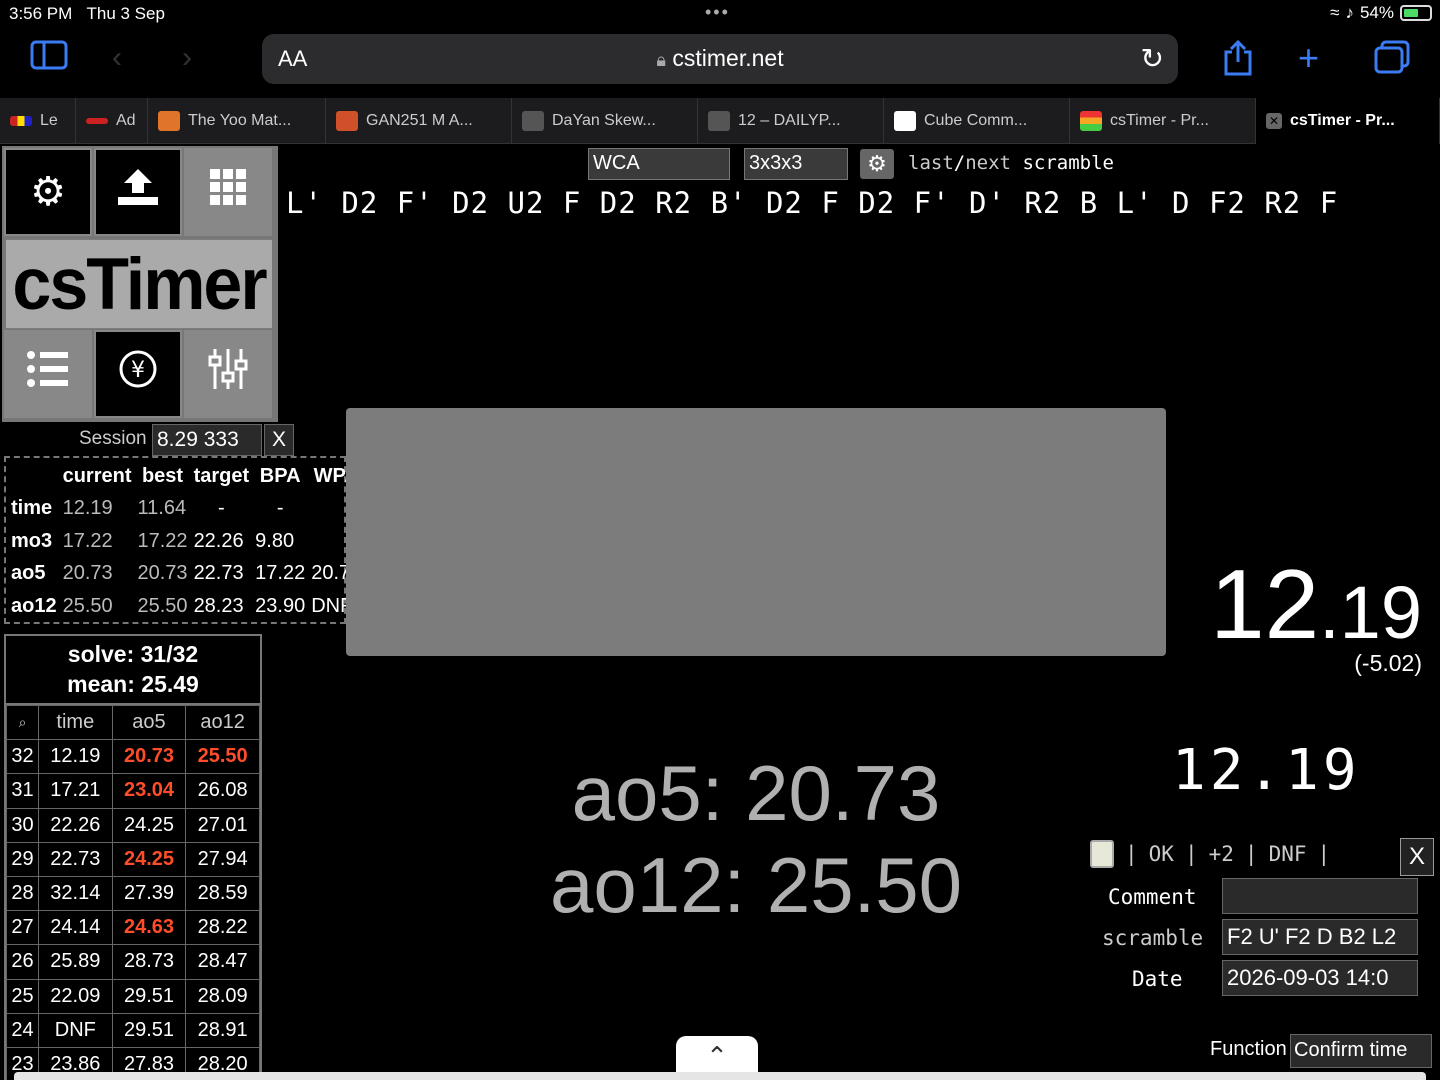 The image size is (1440, 1080). I want to click on settings-button: ⚙, so click(48, 192).